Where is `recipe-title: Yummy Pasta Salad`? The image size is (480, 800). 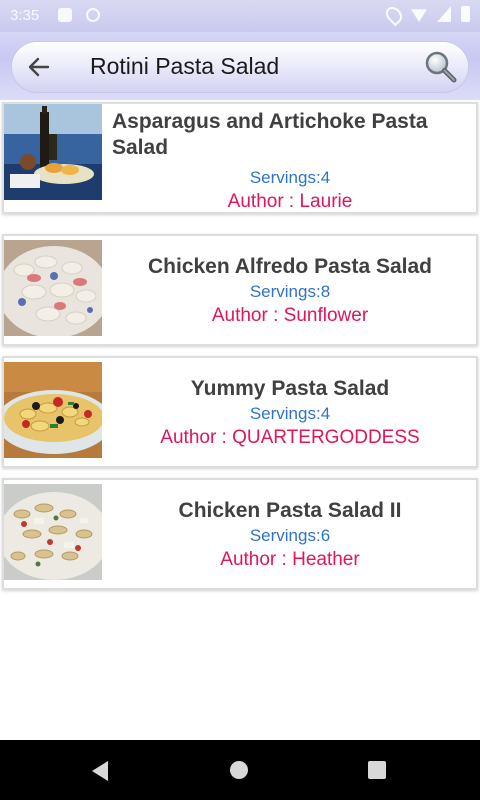 recipe-title: Yummy Pasta Salad is located at coordinates (290, 388).